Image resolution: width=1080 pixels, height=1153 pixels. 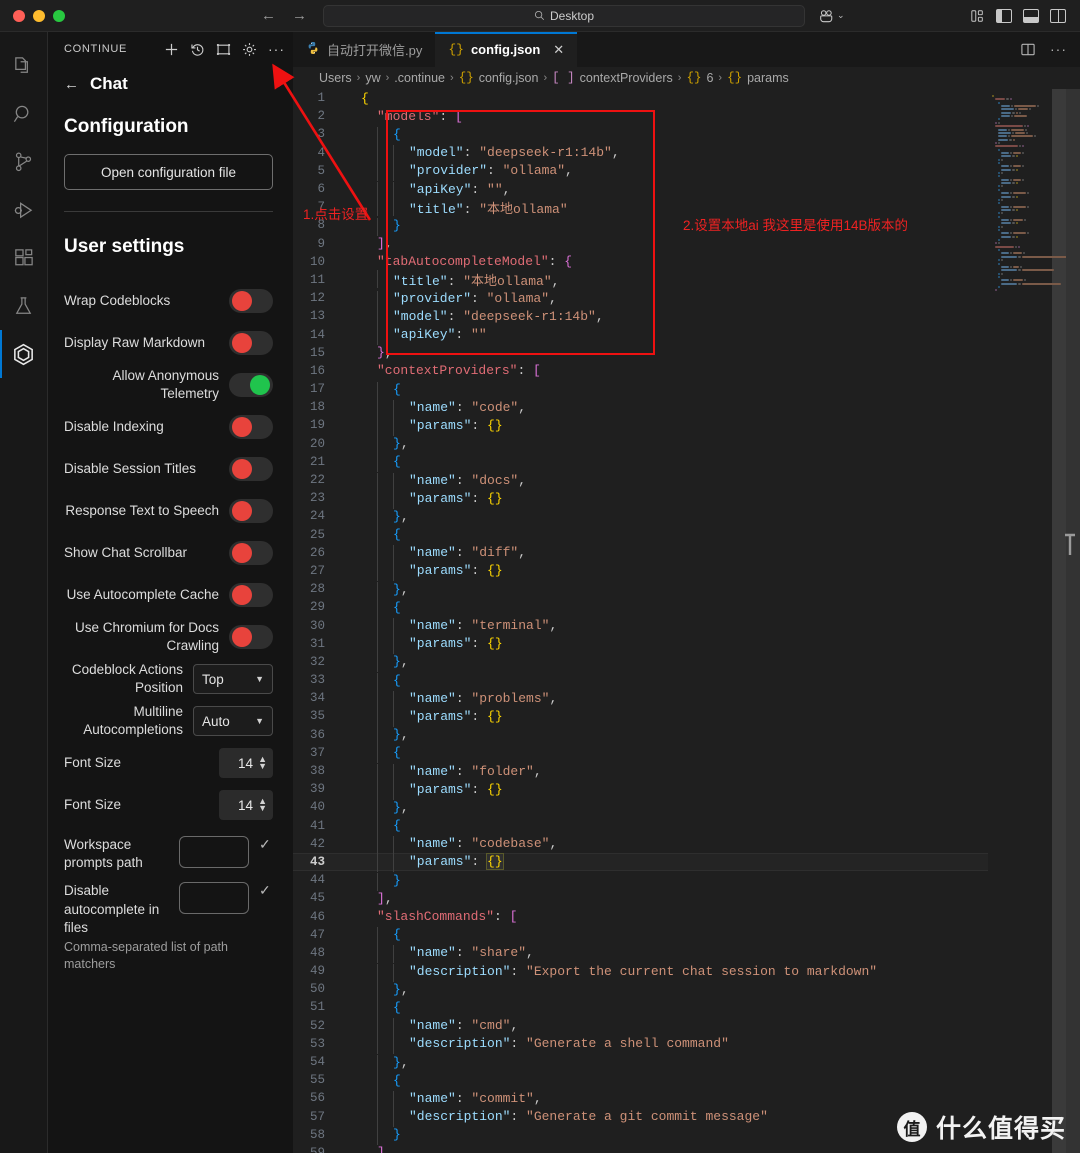 What do you see at coordinates (686, 445) in the screenshot?
I see `code-line: 20},` at bounding box center [686, 445].